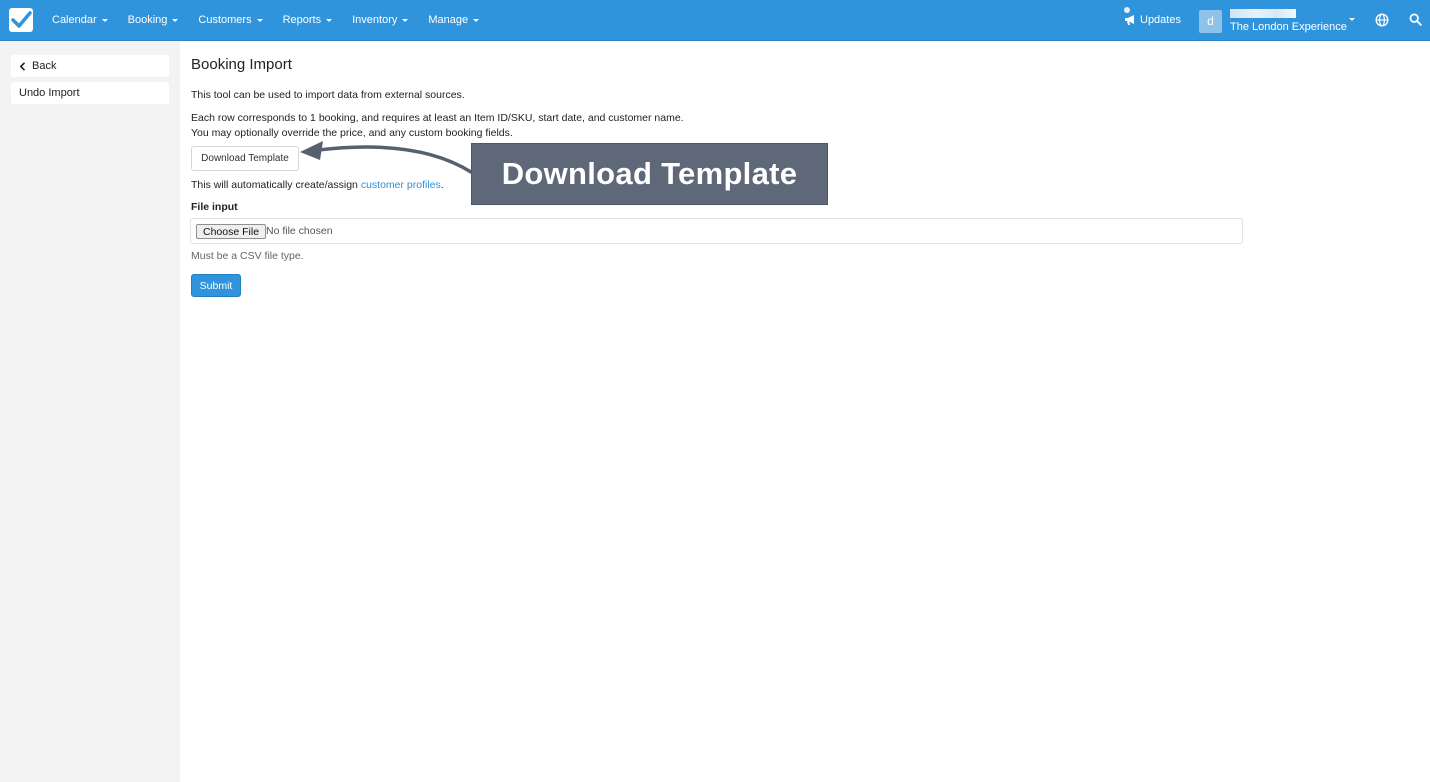  I want to click on nav-manage: Manage, so click(453, 20).